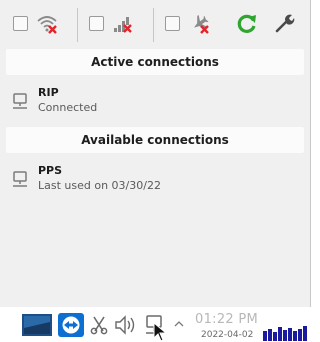  I want to click on airplane-toggle-checkbox, so click(172, 23).